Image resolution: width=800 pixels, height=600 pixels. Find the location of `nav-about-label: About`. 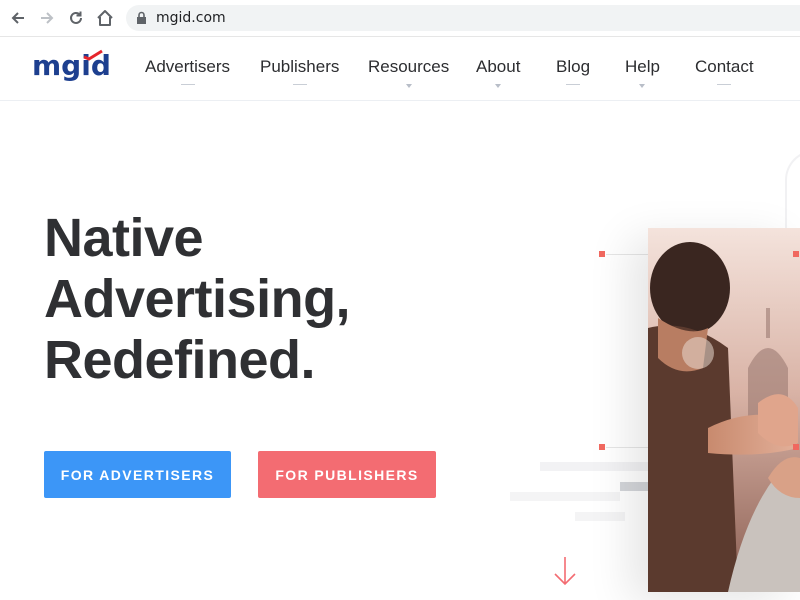

nav-about-label: About is located at coordinates (498, 66).